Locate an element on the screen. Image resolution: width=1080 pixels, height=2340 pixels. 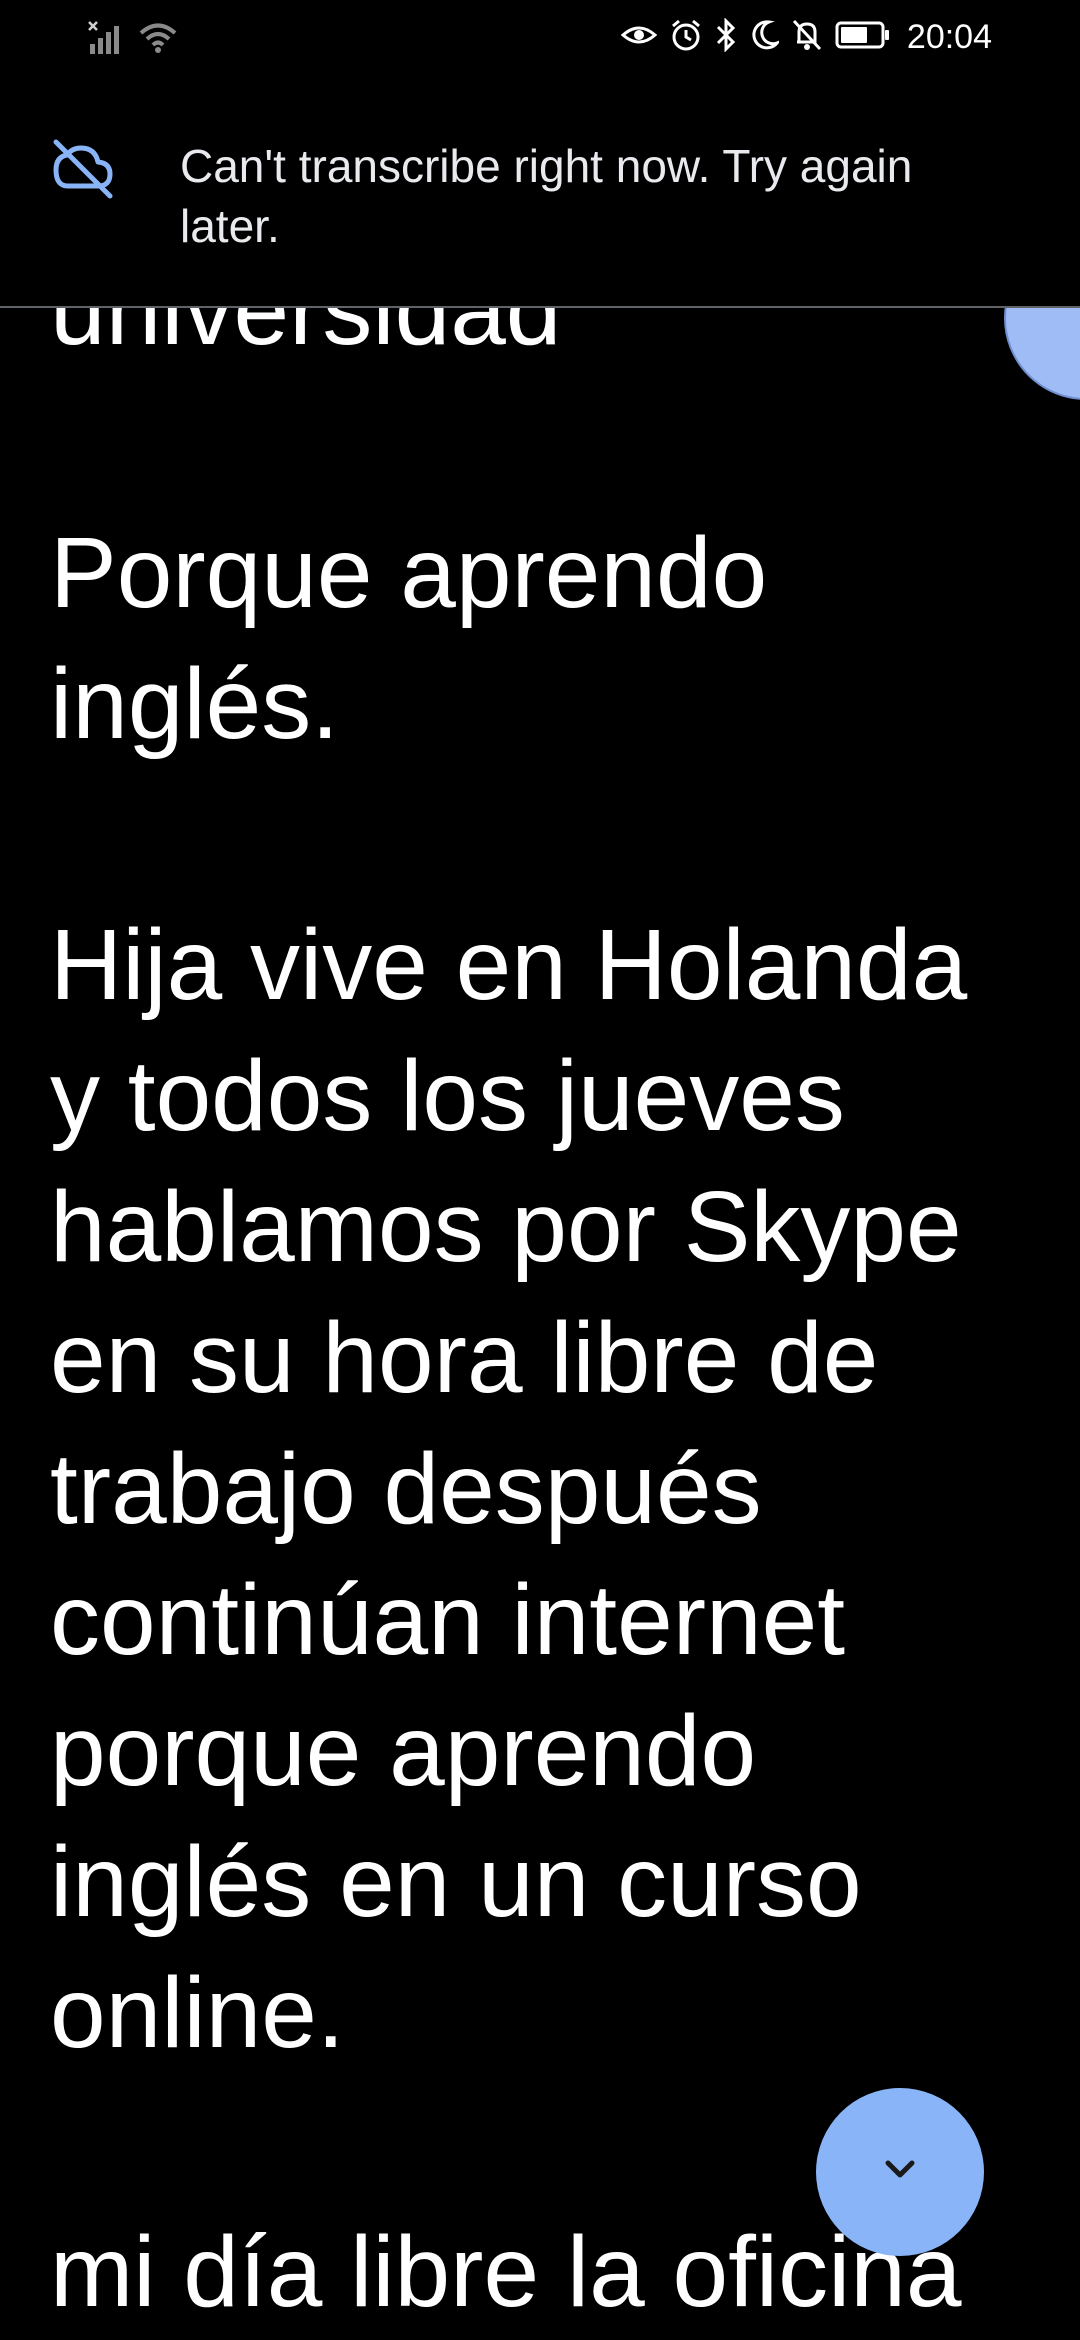
wifi-icon is located at coordinates (158, 40).